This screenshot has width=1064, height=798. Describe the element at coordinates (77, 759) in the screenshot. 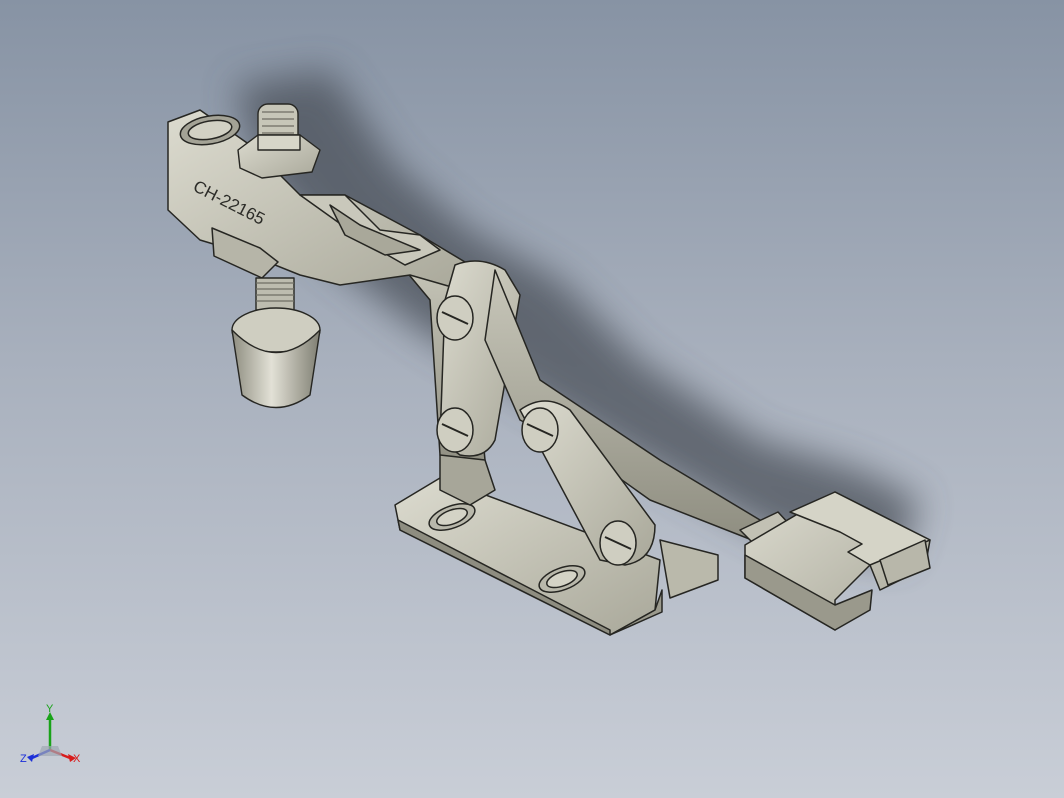

I see `x-axis-label: X` at that location.